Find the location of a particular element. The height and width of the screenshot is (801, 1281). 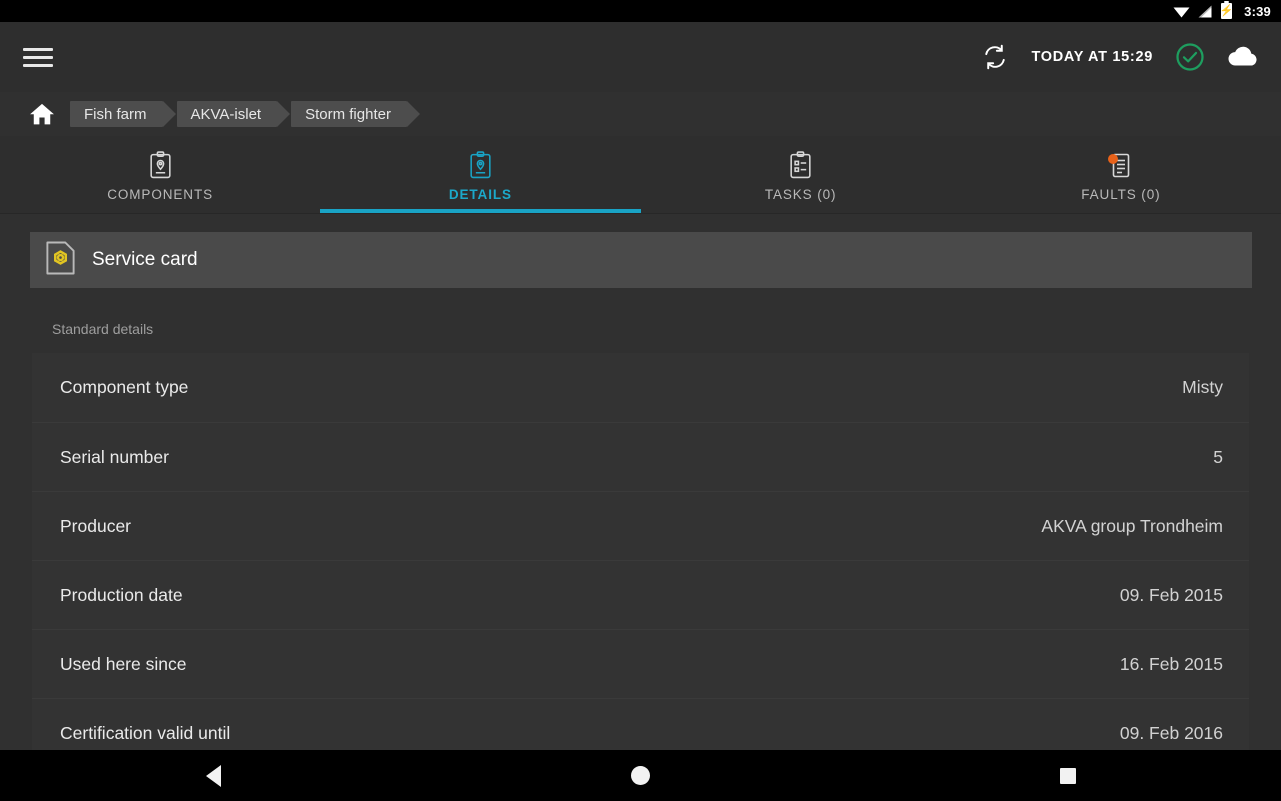

tab-details: DETAILS is located at coordinates (480, 174).